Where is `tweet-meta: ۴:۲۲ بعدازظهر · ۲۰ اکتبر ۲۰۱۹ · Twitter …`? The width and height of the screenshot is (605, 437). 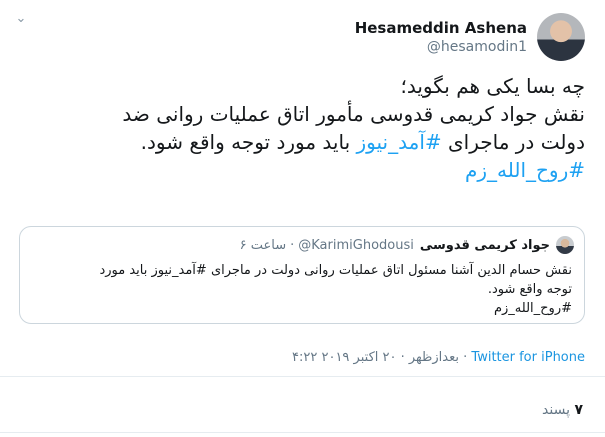
tweet-meta: ۴:۲۲ بعدازظهر · ۲۰ اکتبر ۲۰۱۹ · Twitter … is located at coordinates (438, 357).